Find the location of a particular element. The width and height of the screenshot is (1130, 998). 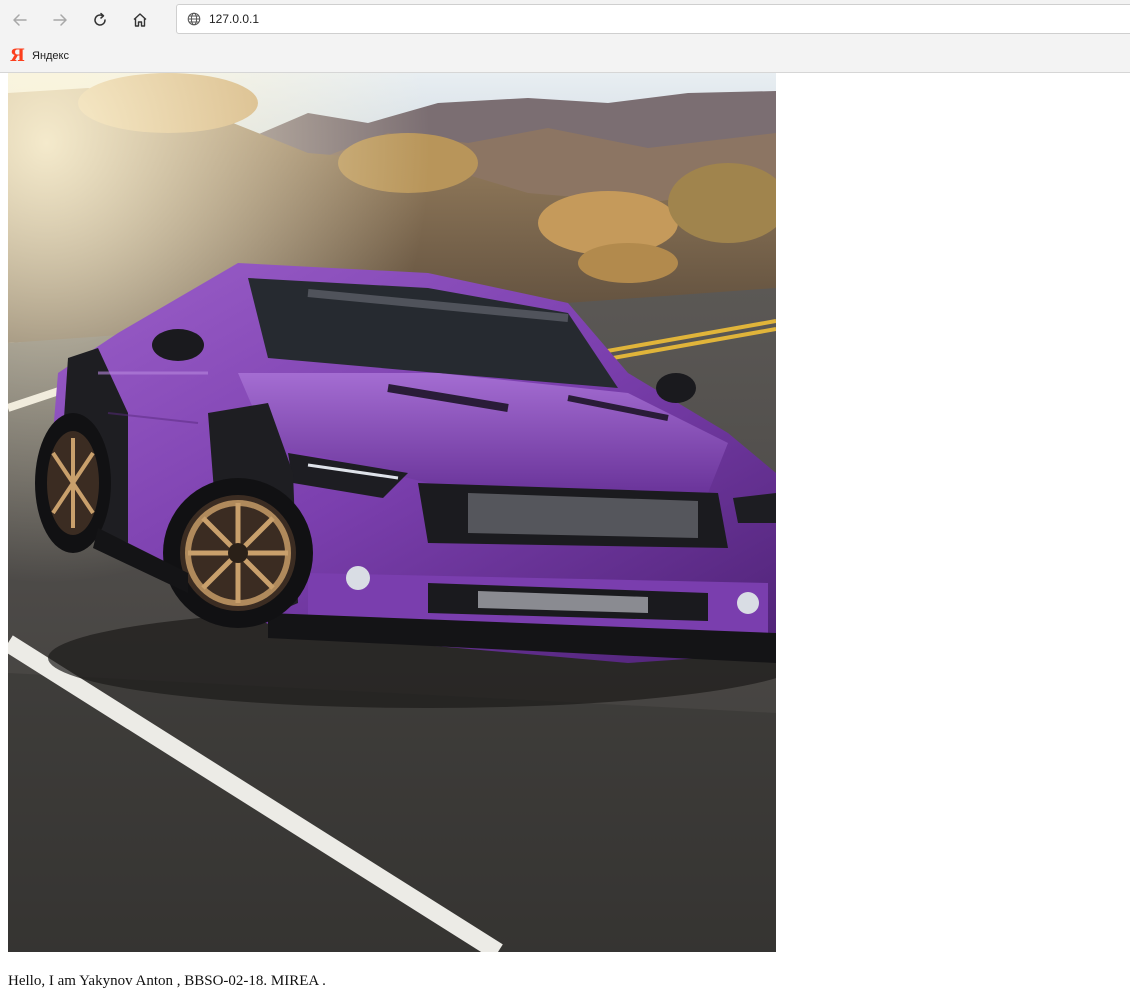

arrow-left-icon is located at coordinates (20, 20).